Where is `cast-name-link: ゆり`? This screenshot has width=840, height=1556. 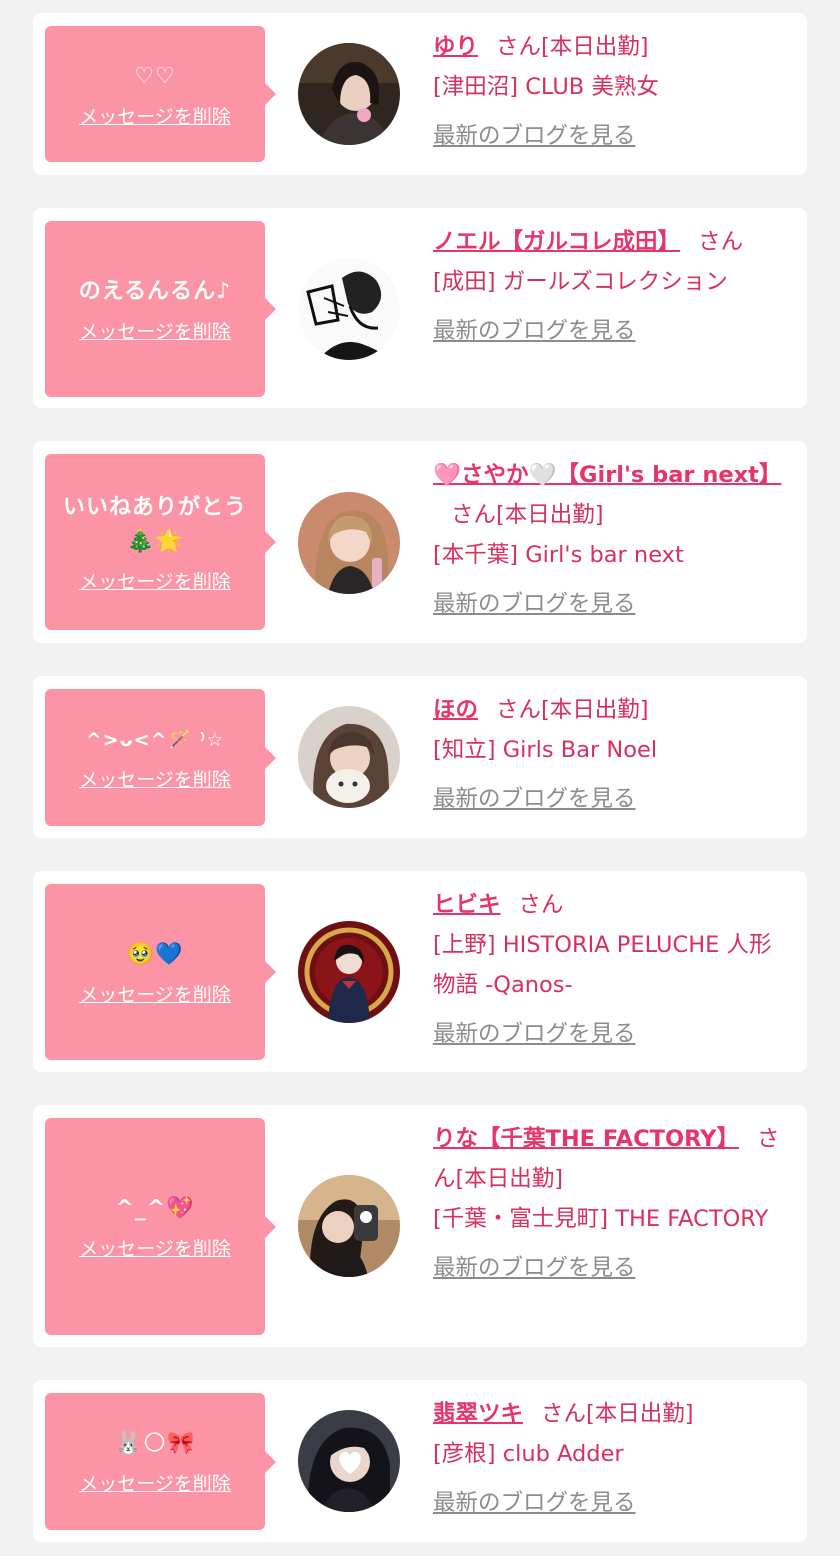 cast-name-link: ゆり is located at coordinates (455, 47).